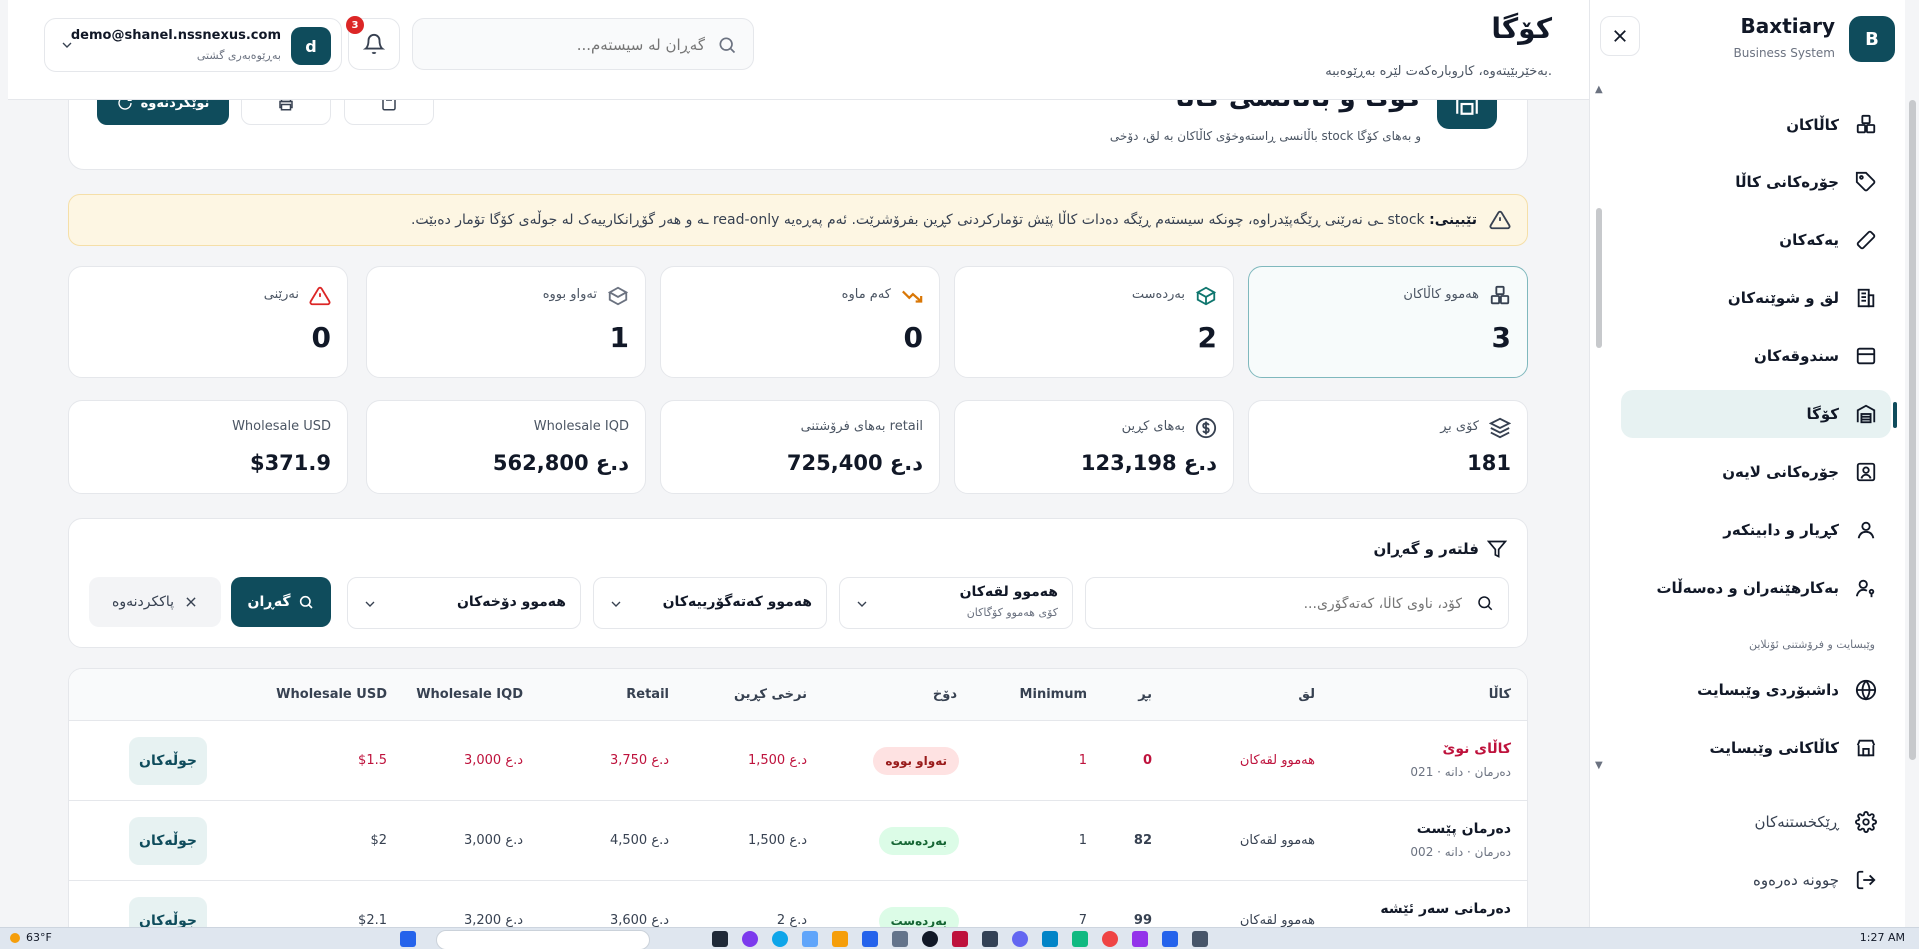  I want to click on branch-select: هەموو لقەکان کۆی هەموو کۆگاکان, so click(956, 603).